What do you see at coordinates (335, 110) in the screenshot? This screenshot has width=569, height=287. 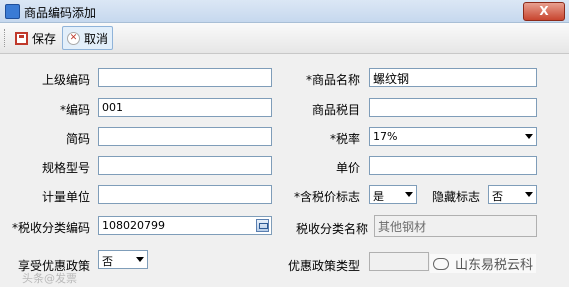 I see `product-tax-item-label: 商品税目` at bounding box center [335, 110].